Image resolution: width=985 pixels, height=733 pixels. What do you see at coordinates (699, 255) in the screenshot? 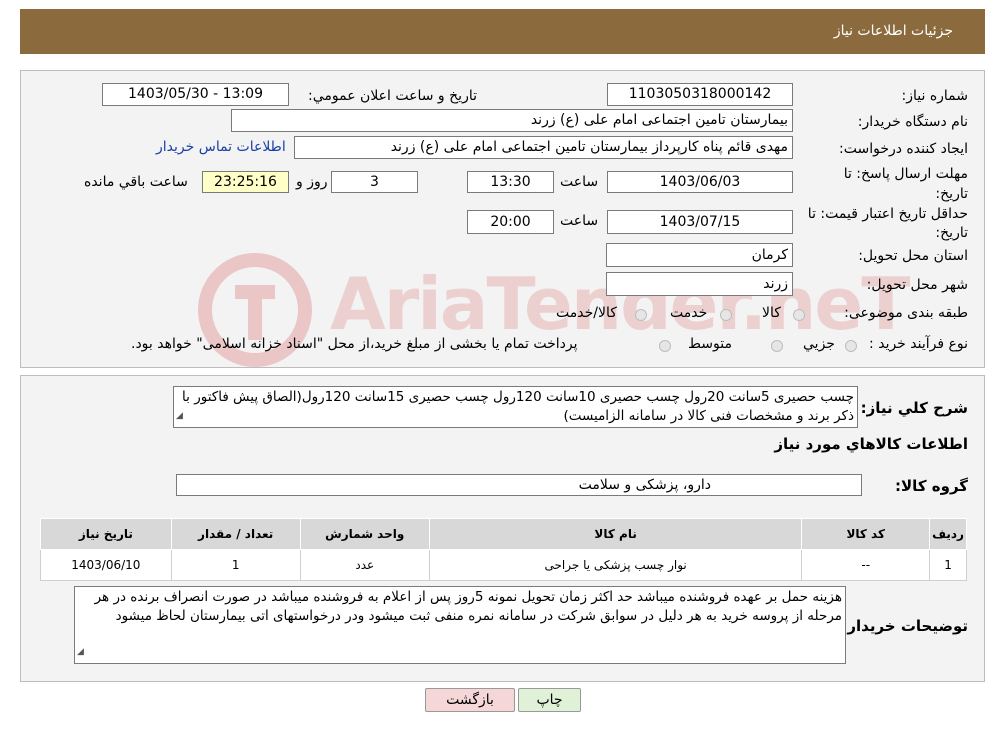
I see `province-field: کرمان` at bounding box center [699, 255].